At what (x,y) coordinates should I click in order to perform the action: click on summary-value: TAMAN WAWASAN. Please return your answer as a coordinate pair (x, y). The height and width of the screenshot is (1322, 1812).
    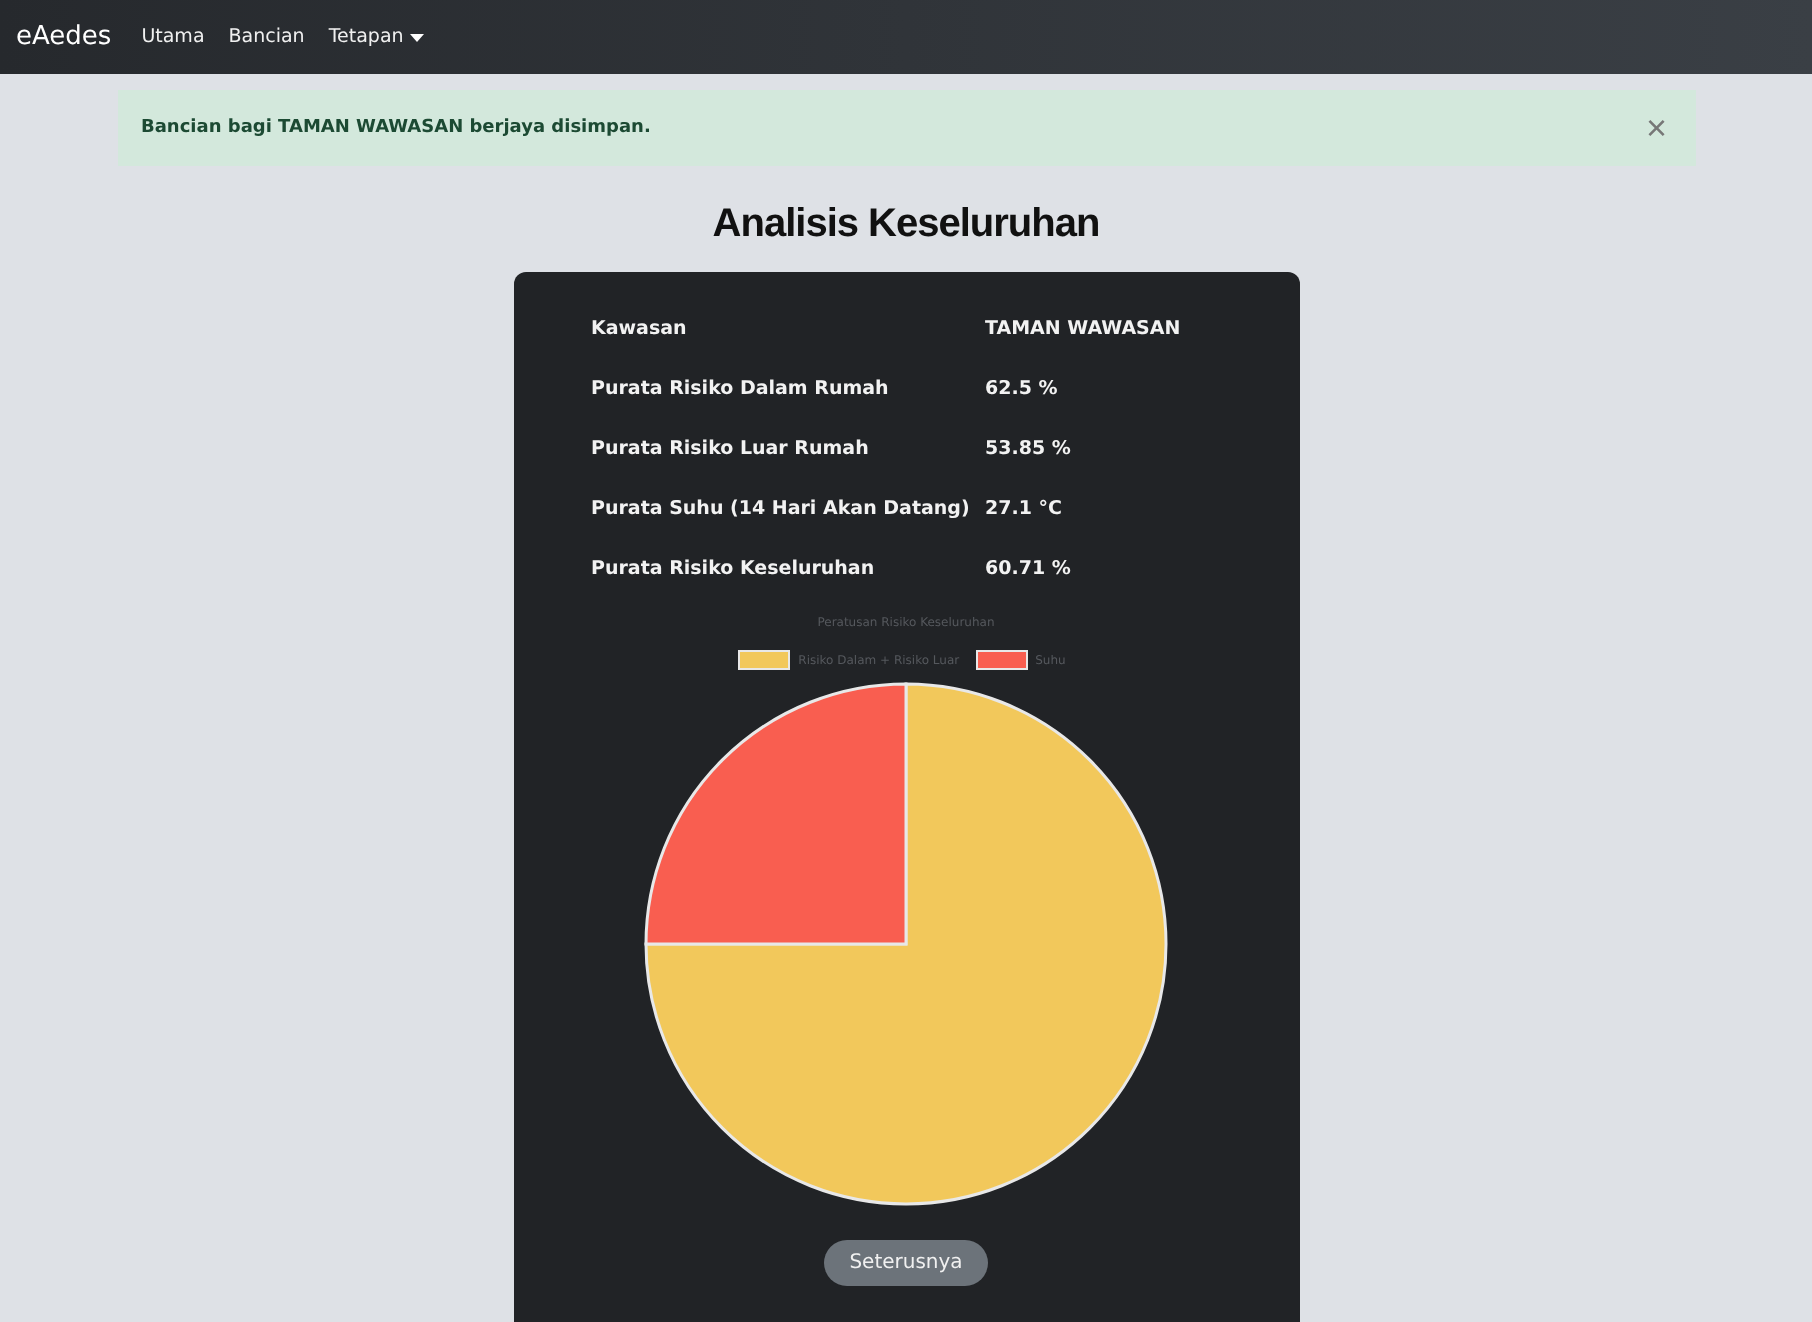
    Looking at the image, I should click on (1083, 328).